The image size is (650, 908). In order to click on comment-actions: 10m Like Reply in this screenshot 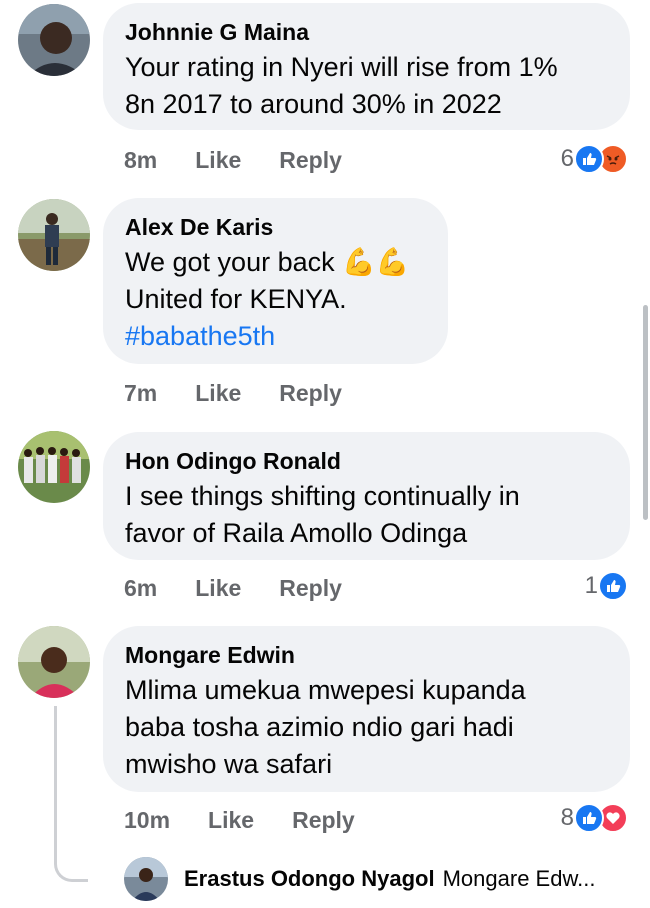, I will do `click(239, 820)`.